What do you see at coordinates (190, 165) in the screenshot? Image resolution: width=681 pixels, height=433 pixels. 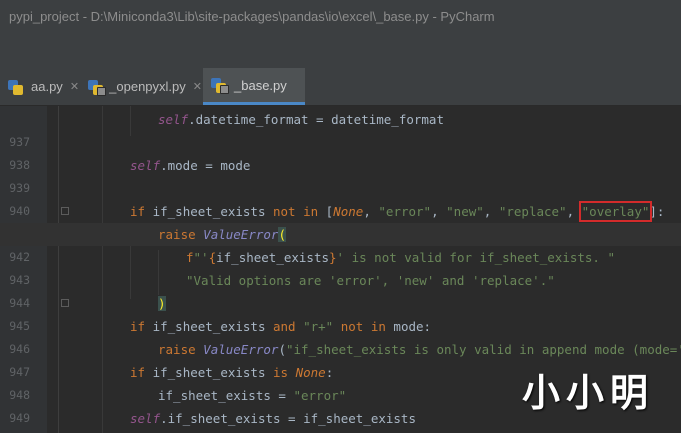 I see `code-text: self.mode = mode` at bounding box center [190, 165].